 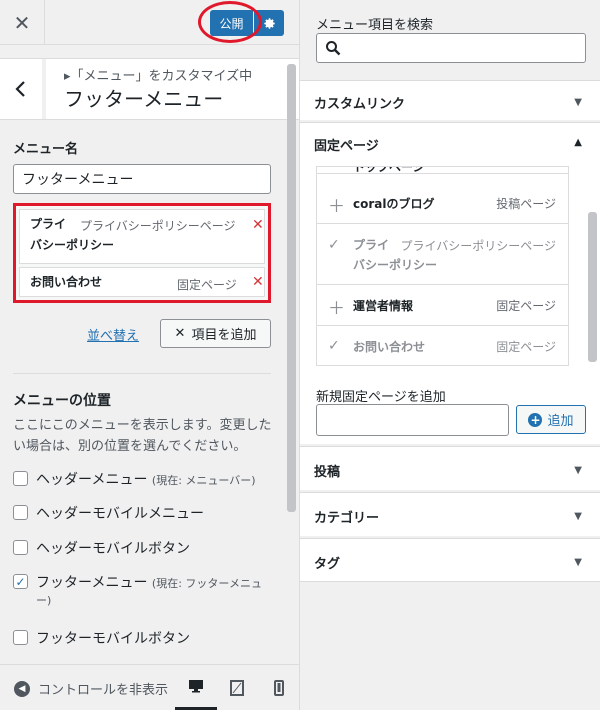 I want to click on accordion-title: カテゴリー, so click(x=347, y=518).